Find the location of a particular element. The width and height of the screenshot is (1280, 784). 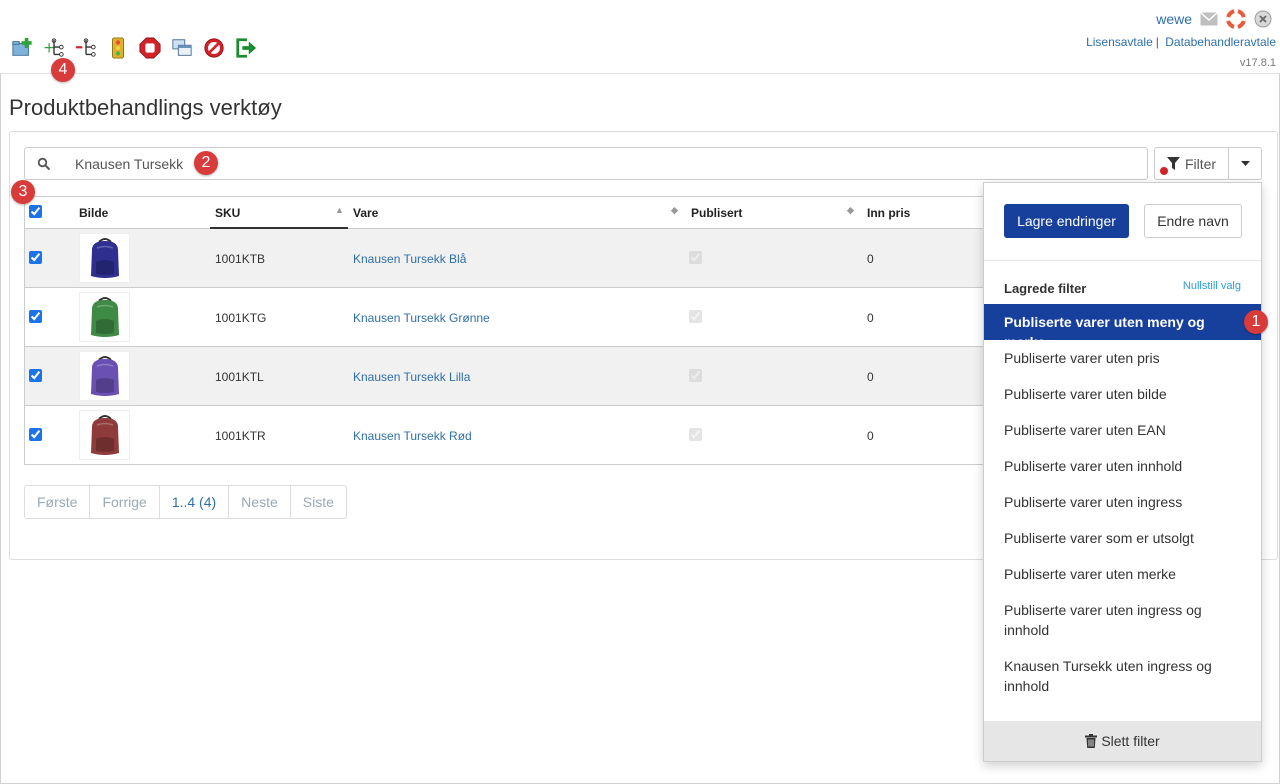

stop-icon is located at coordinates (150, 48).